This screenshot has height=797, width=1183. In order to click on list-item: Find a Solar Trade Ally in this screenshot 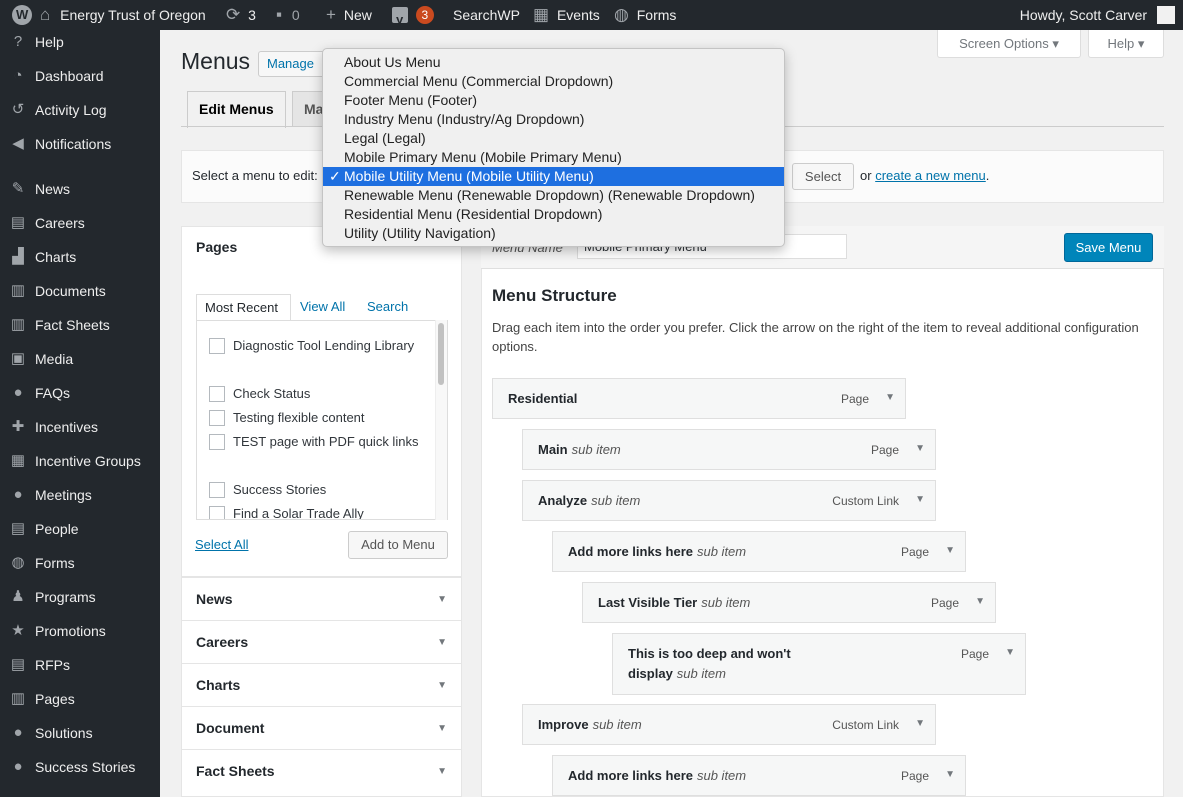, I will do `click(319, 510)`.